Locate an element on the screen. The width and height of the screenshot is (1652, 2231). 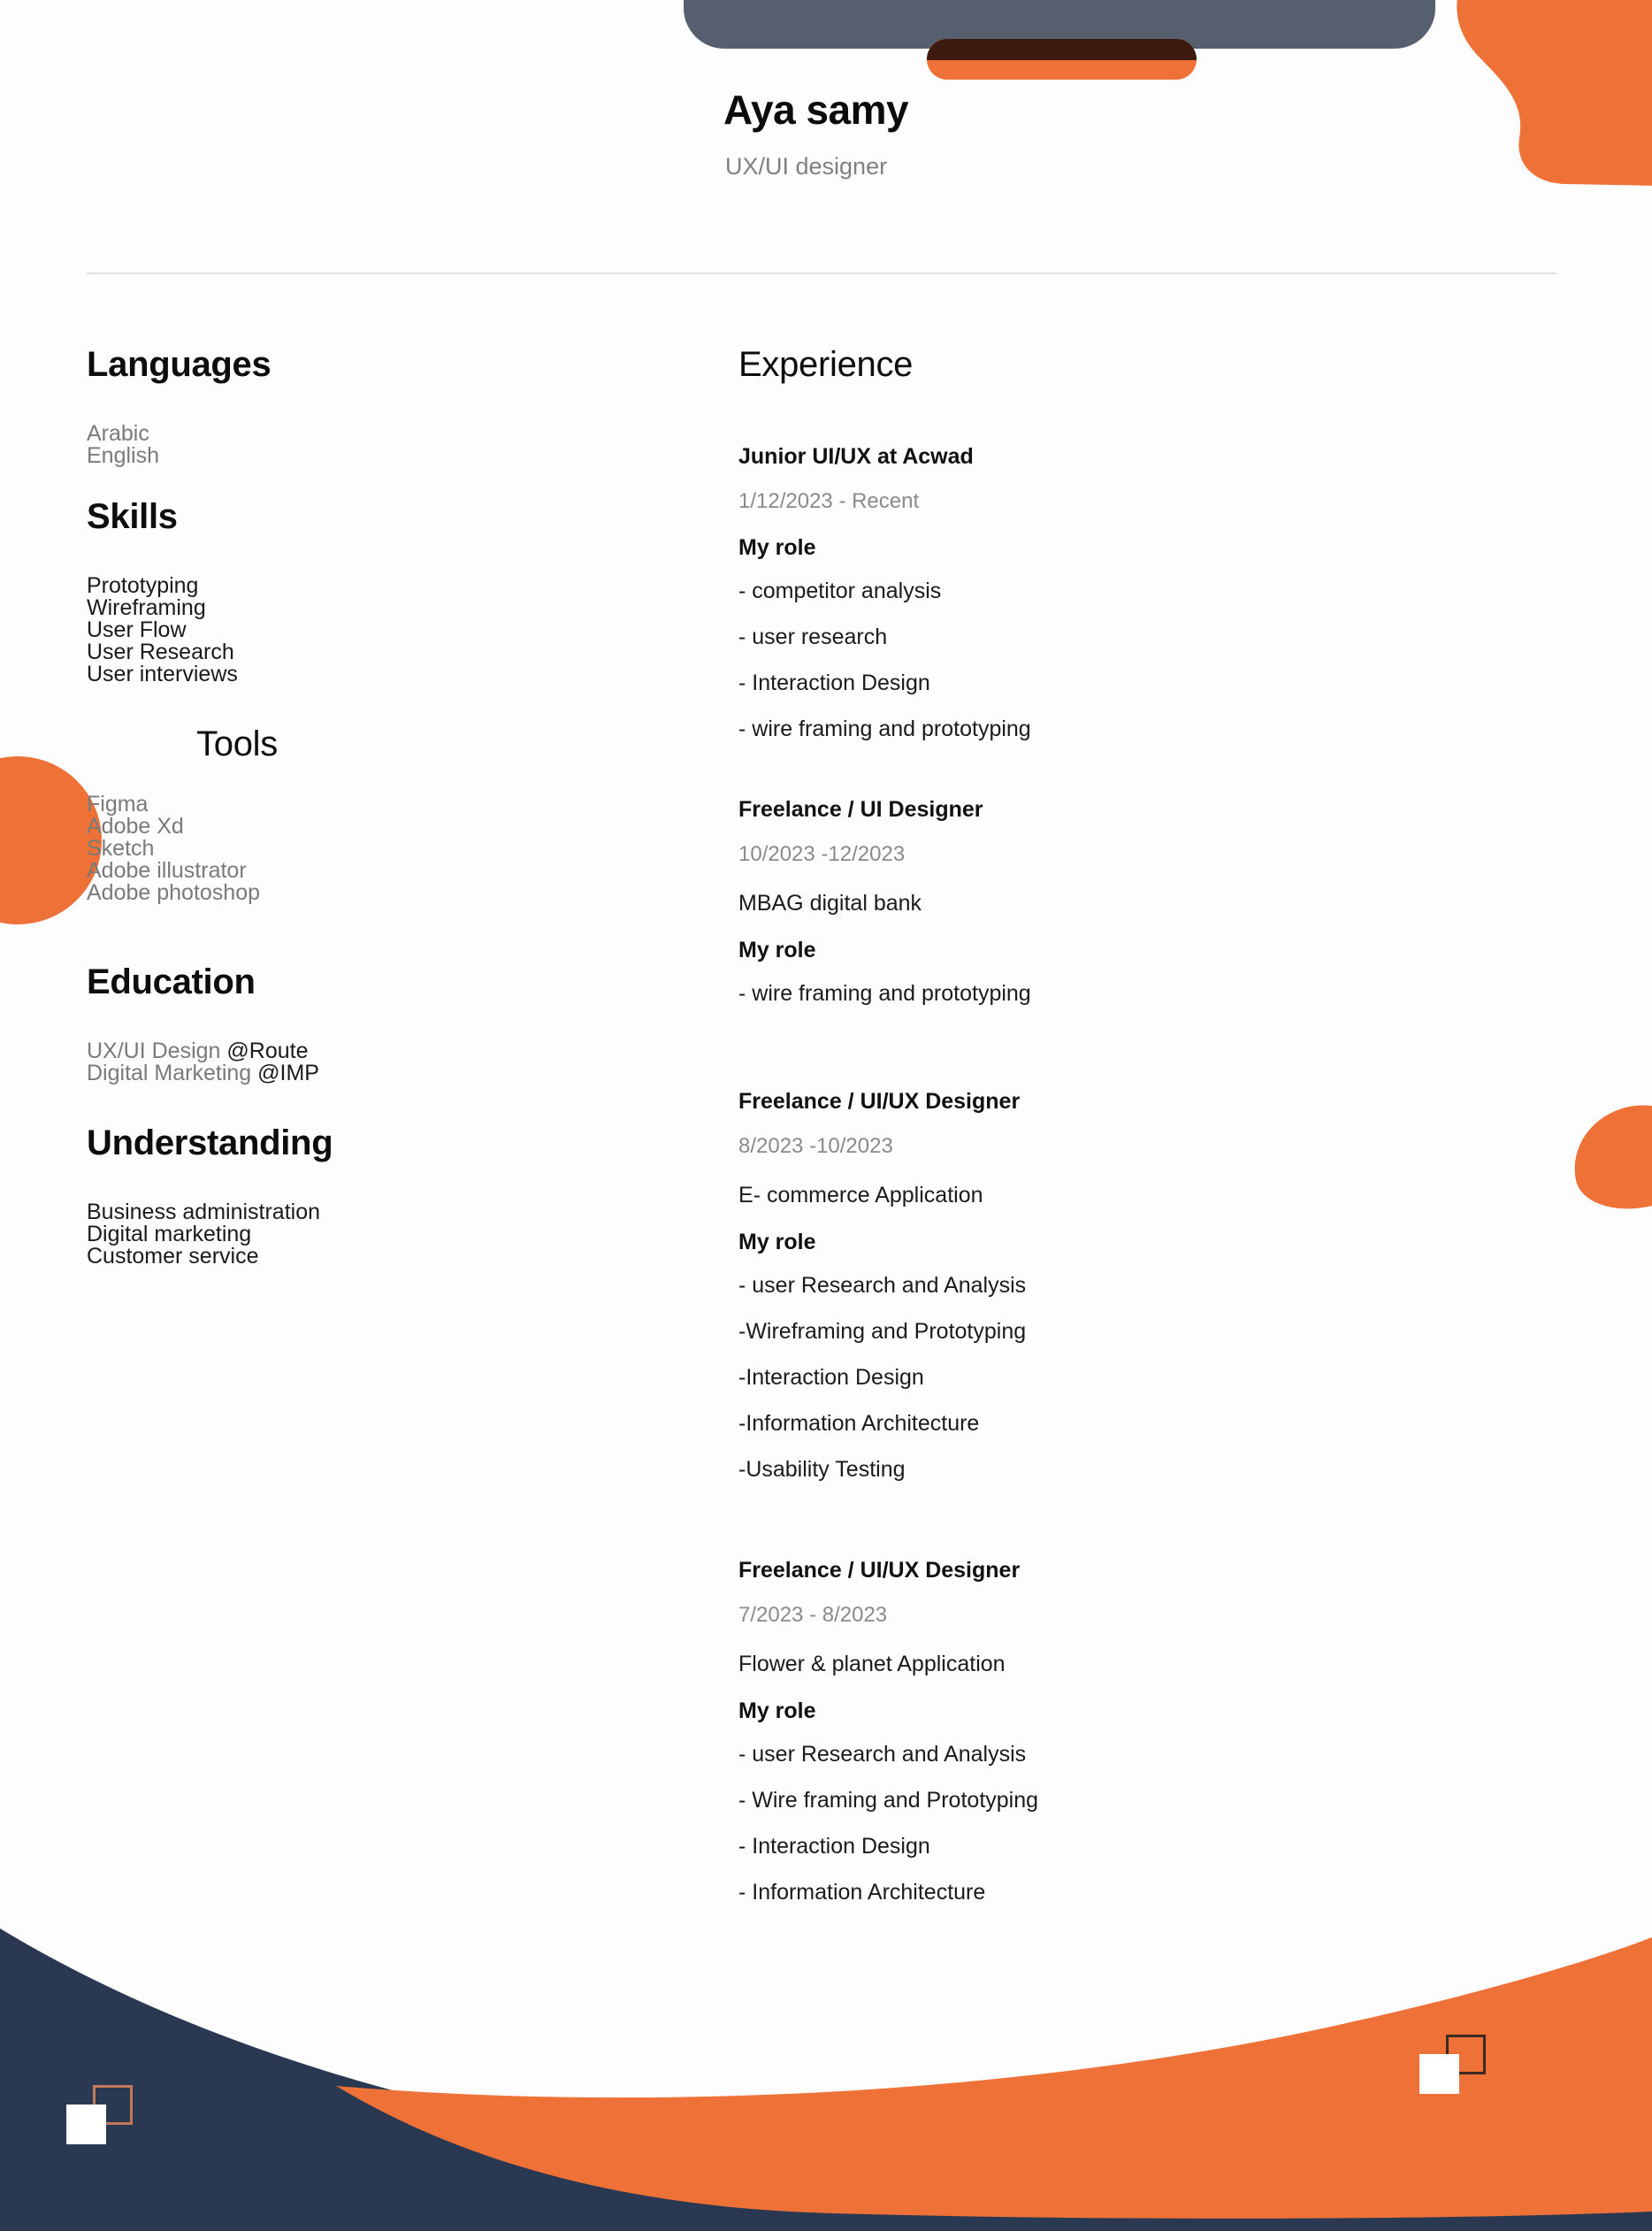
list-item: -Wireframing and Prototyping is located at coordinates (883, 1331).